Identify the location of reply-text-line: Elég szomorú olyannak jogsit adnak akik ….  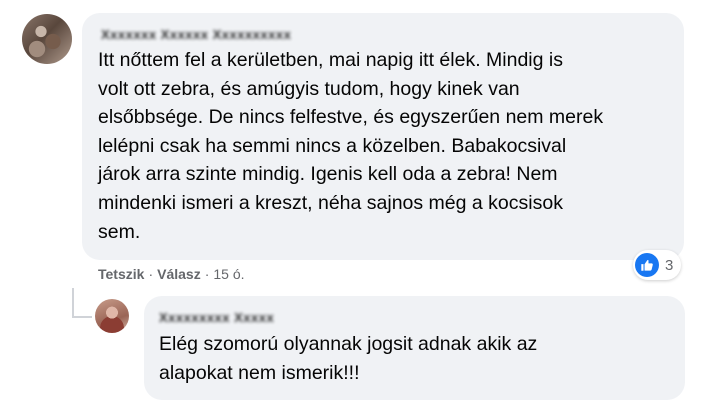
(348, 344).